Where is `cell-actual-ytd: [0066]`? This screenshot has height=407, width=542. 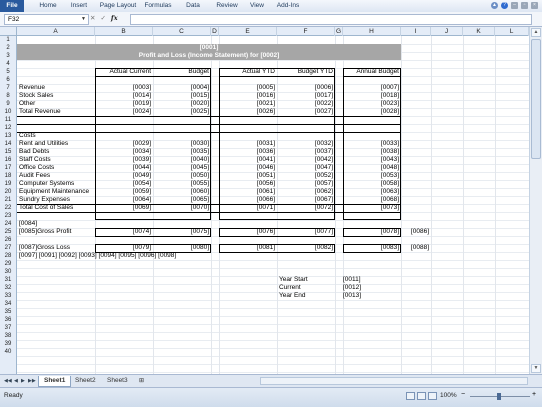
cell-actual-ytd: [0066] is located at coordinates (247, 200).